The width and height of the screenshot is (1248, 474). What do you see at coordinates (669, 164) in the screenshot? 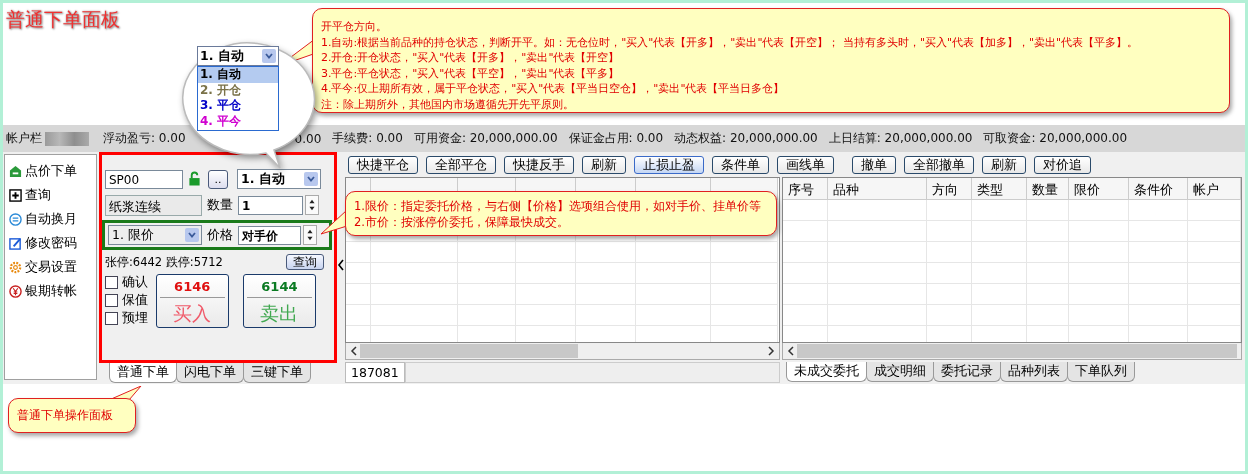
I see `toolbar-button: 止损止盈` at bounding box center [669, 164].